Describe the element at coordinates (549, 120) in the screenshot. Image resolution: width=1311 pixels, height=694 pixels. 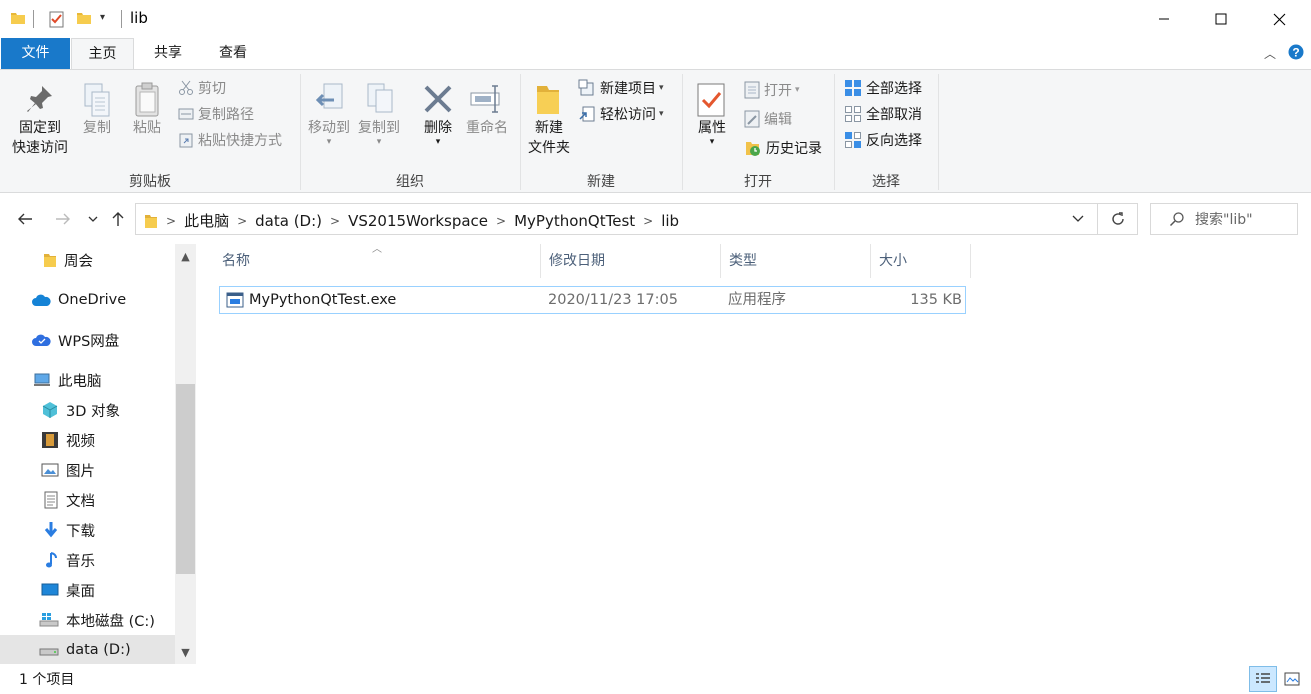
I see `new-folder-button: 新建 文件夹` at that location.